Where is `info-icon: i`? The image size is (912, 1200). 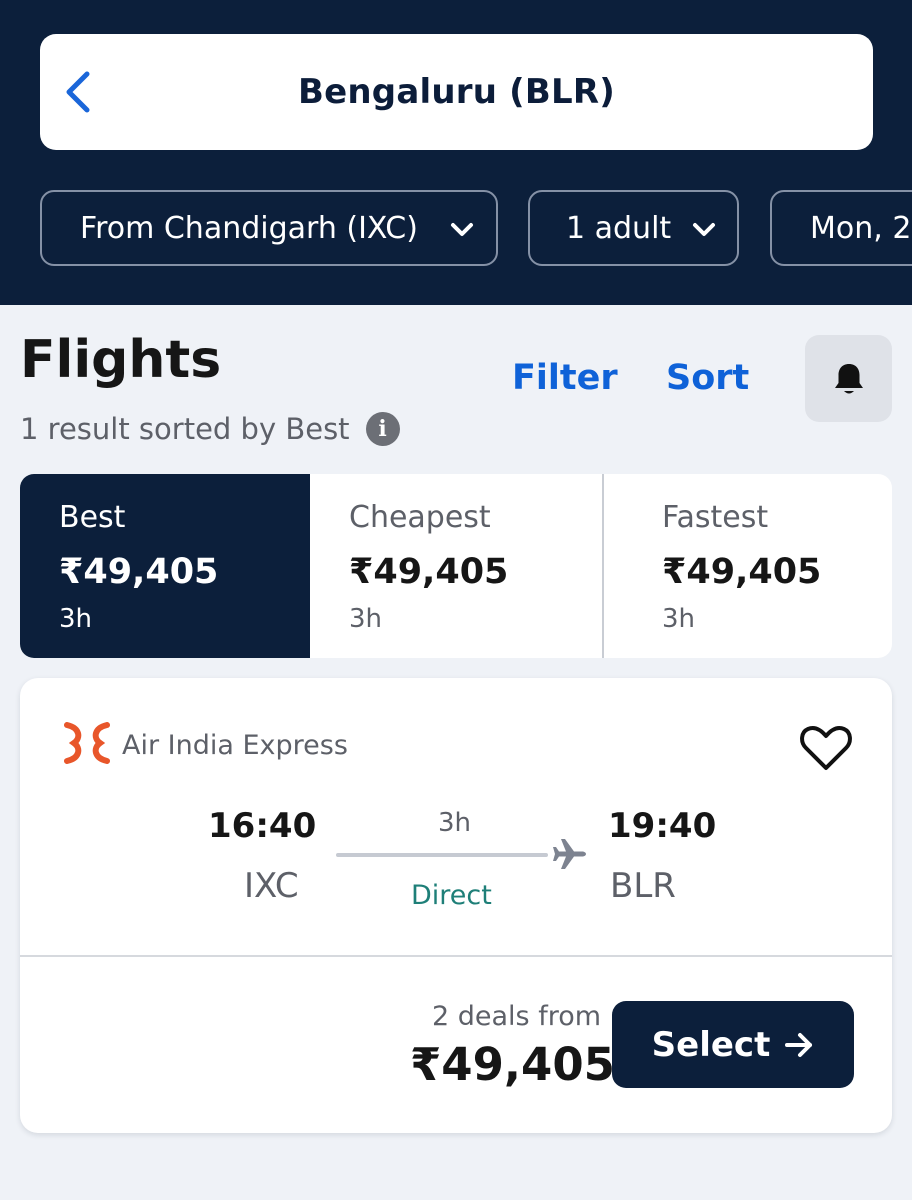 info-icon: i is located at coordinates (382, 429).